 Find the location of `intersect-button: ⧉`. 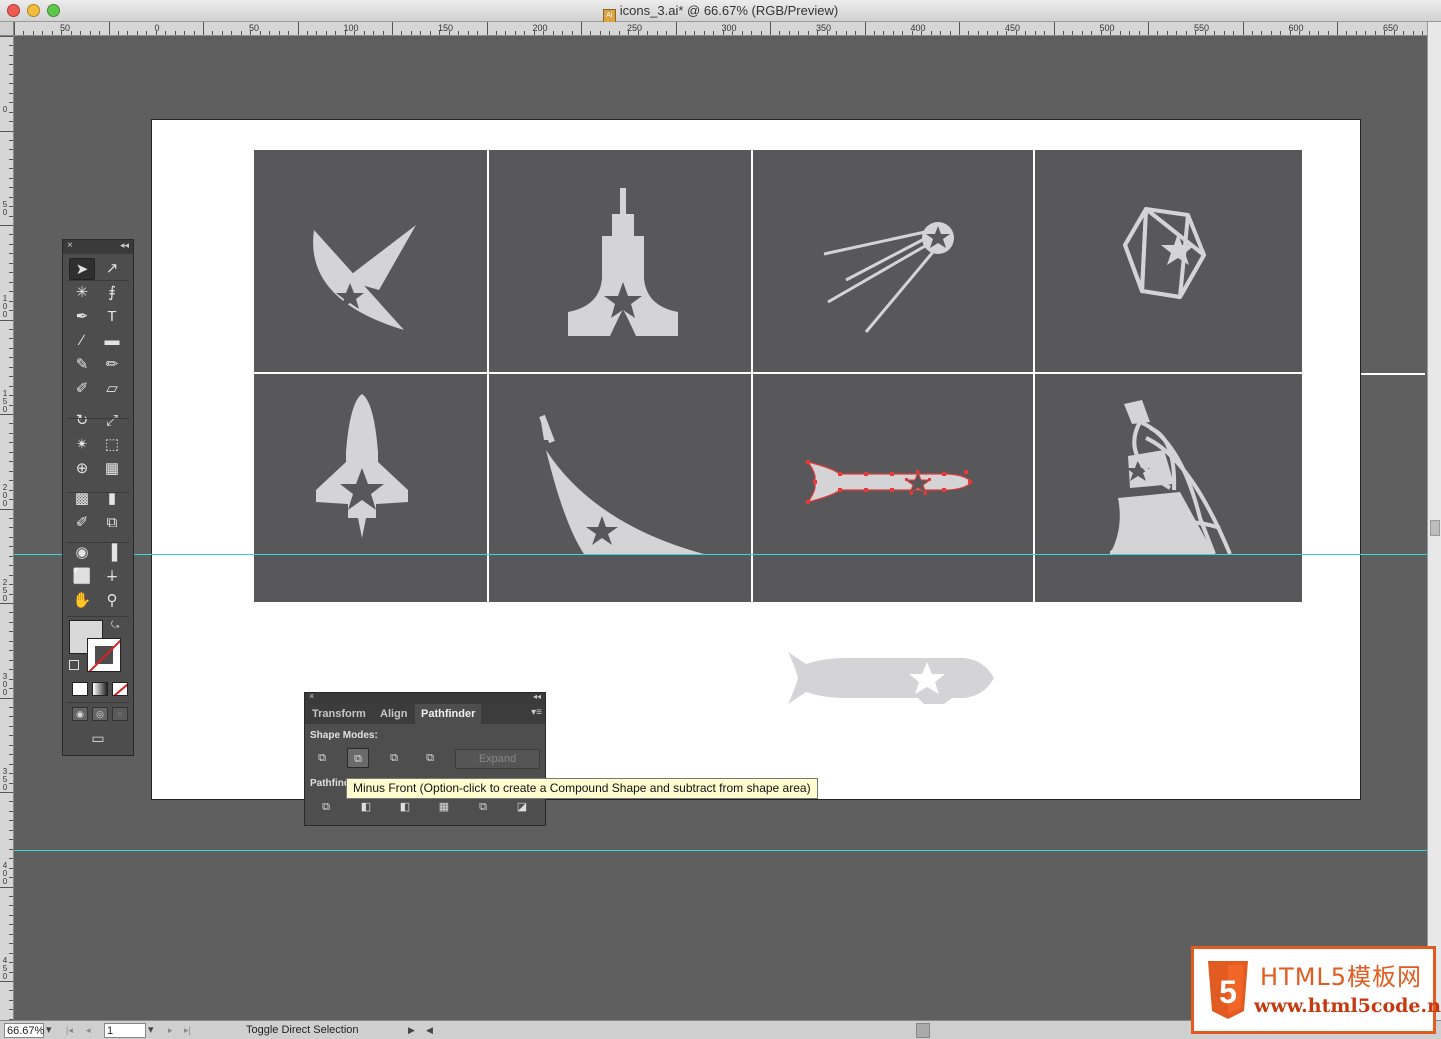

intersect-button: ⧉ is located at coordinates (394, 758).